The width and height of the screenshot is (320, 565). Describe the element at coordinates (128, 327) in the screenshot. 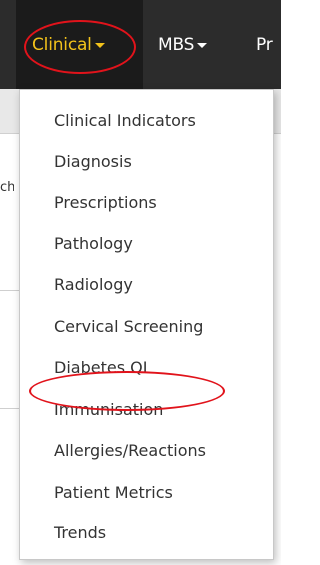

I see `menu-item-cervical-screening: Cervical Screening` at that location.